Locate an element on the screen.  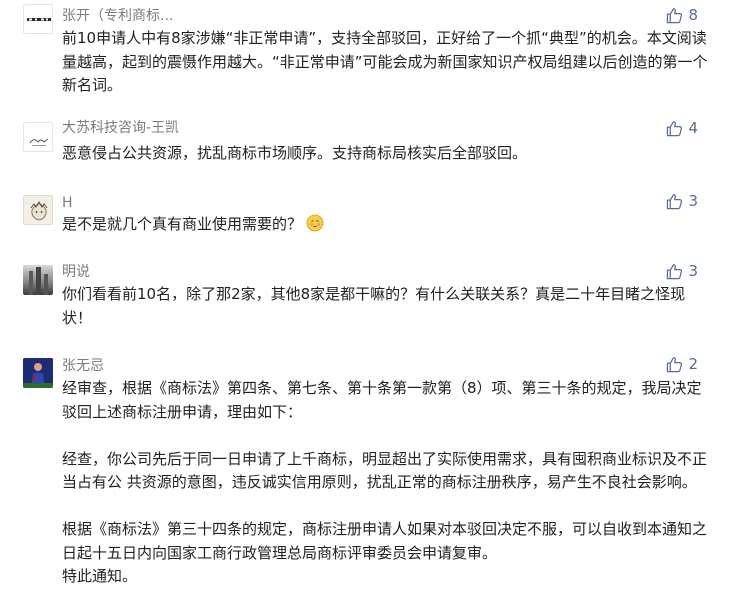
like-button: 8 is located at coordinates (682, 15).